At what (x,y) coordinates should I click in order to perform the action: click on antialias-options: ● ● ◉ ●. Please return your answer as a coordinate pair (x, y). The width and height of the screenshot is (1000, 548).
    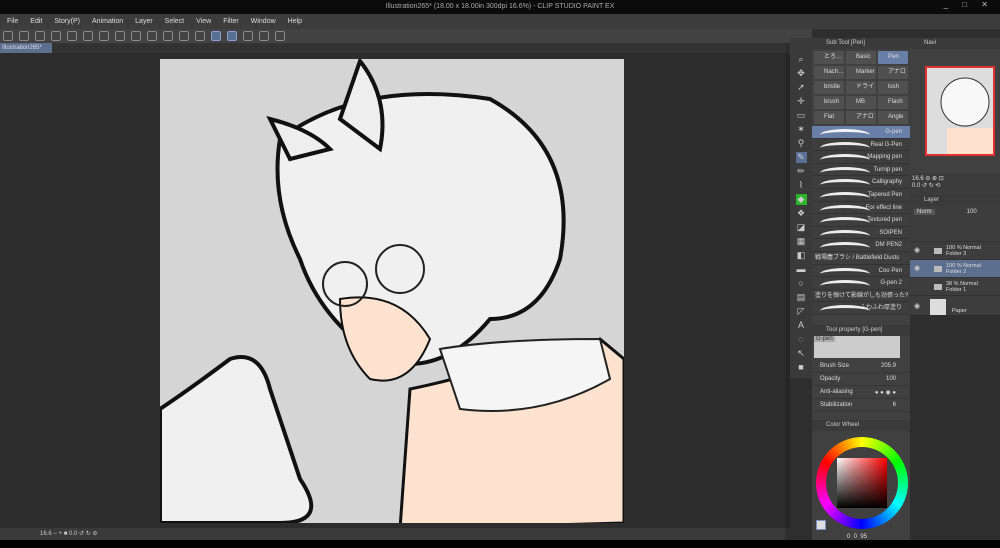
    Looking at the image, I should click on (885, 392).